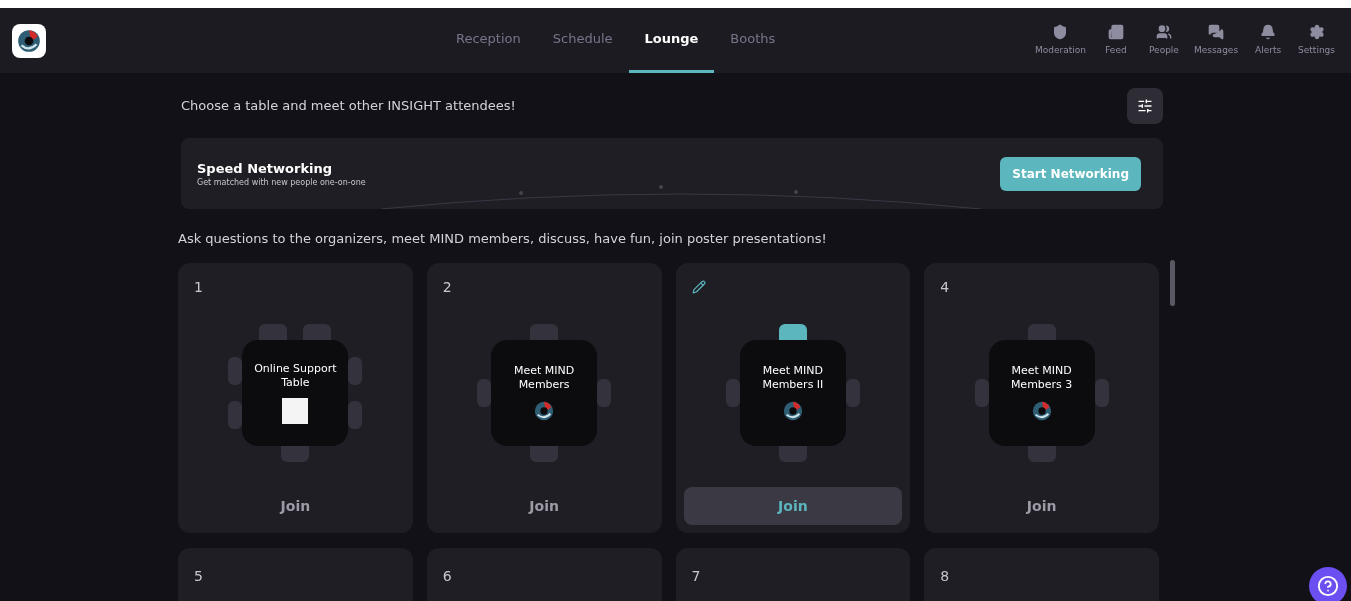 The height and width of the screenshot is (601, 1351). I want to click on filter-button, so click(1145, 106).